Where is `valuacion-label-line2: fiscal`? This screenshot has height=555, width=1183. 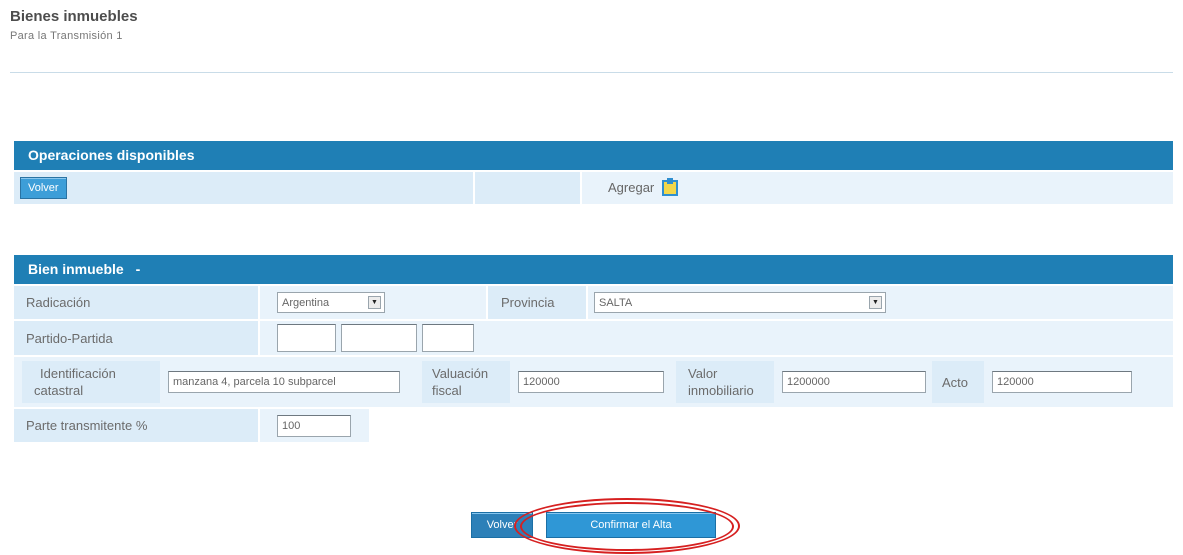
valuacion-label-line2: fiscal is located at coordinates (447, 390).